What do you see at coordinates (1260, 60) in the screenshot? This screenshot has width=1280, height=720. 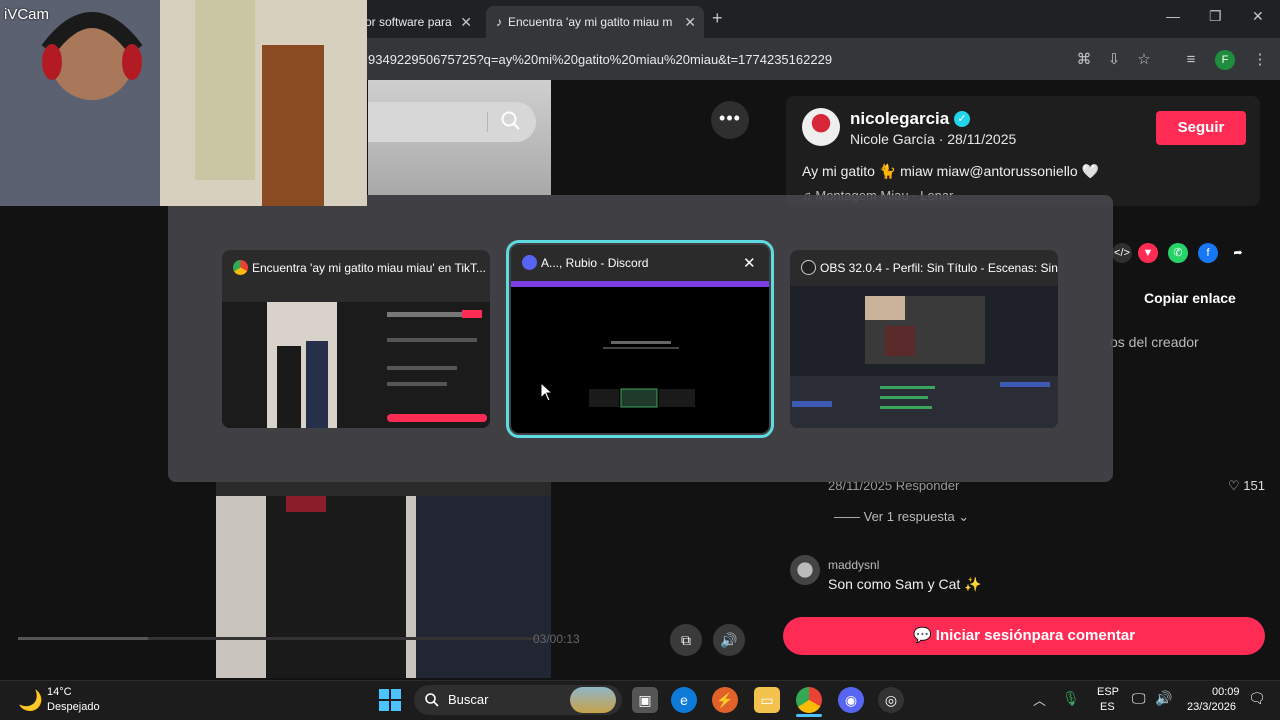 I see `menu-dots-icon: ⋮` at bounding box center [1260, 60].